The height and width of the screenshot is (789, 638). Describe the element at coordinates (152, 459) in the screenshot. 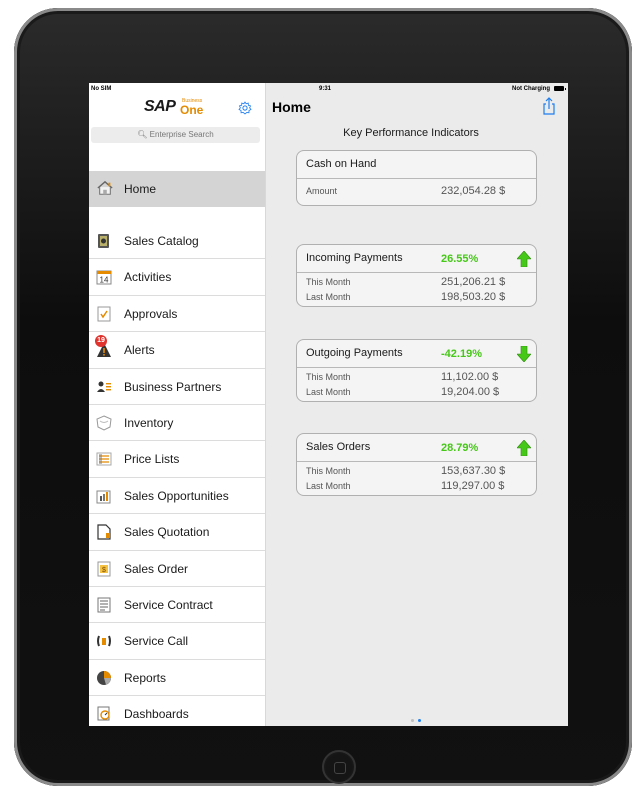

I see `sidebar-item-label: Price Lists` at that location.